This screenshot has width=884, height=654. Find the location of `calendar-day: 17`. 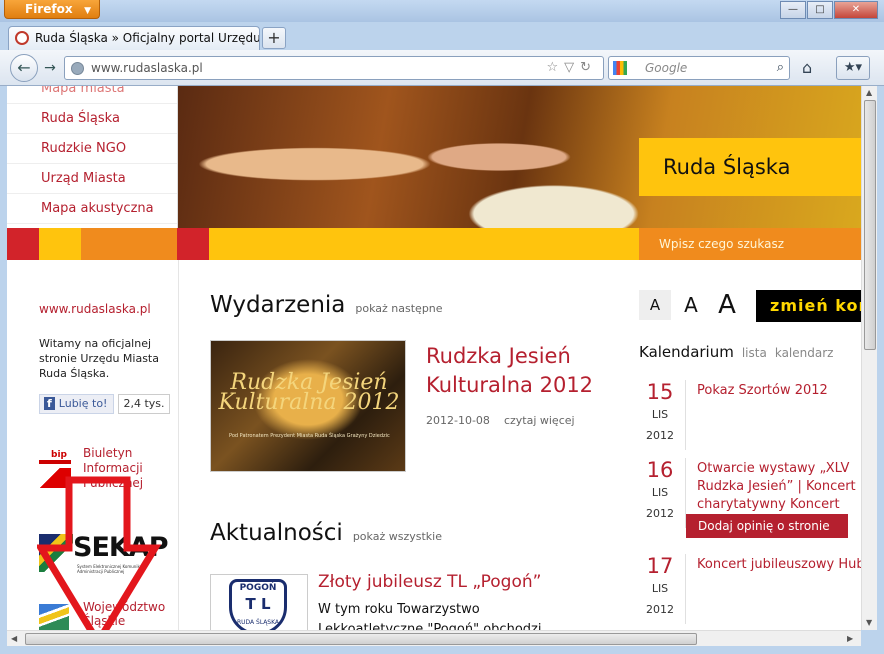

calendar-day: 17 is located at coordinates (660, 566).